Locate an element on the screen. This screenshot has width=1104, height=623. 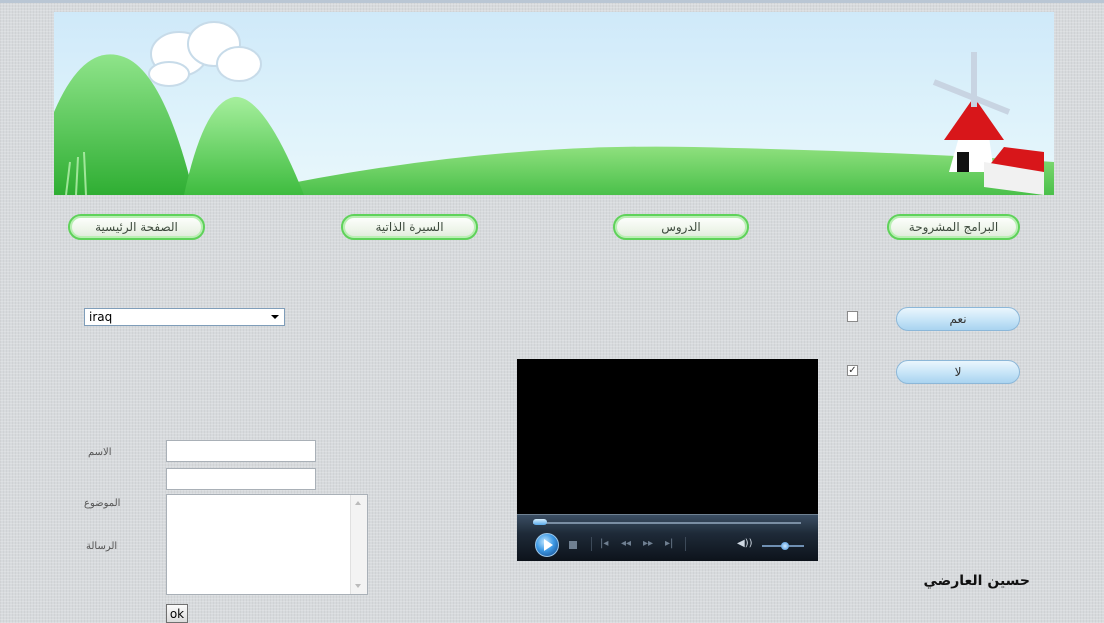
nav-home: الصفحة الرئيسية is located at coordinates (136, 227).